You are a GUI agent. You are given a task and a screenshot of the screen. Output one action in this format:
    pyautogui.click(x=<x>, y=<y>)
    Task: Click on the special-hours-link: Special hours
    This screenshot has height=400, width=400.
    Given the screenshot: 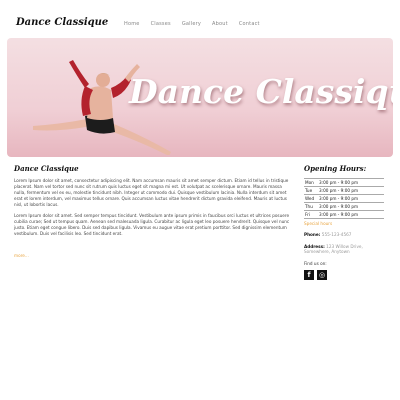 What is the action you would take?
    pyautogui.click(x=345, y=223)
    